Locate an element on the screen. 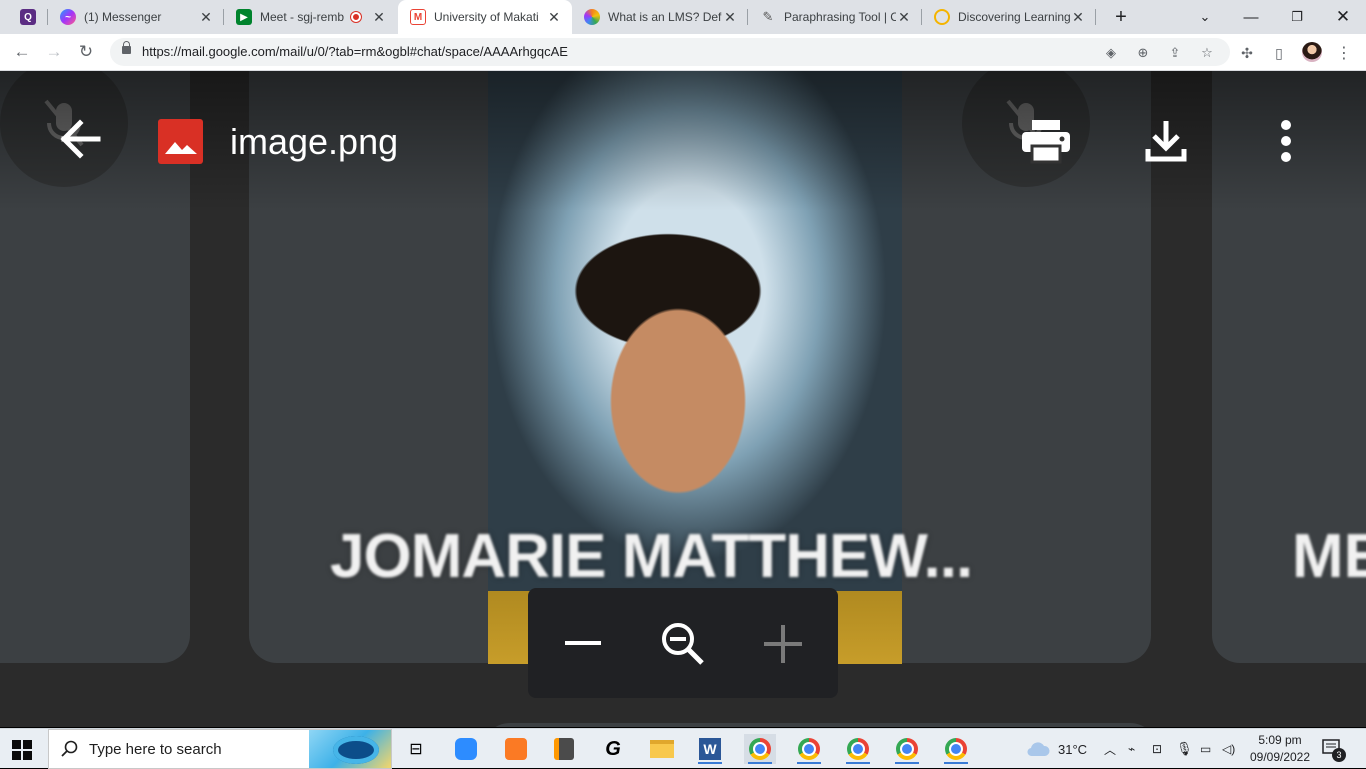  file-name: image.png is located at coordinates (314, 141).